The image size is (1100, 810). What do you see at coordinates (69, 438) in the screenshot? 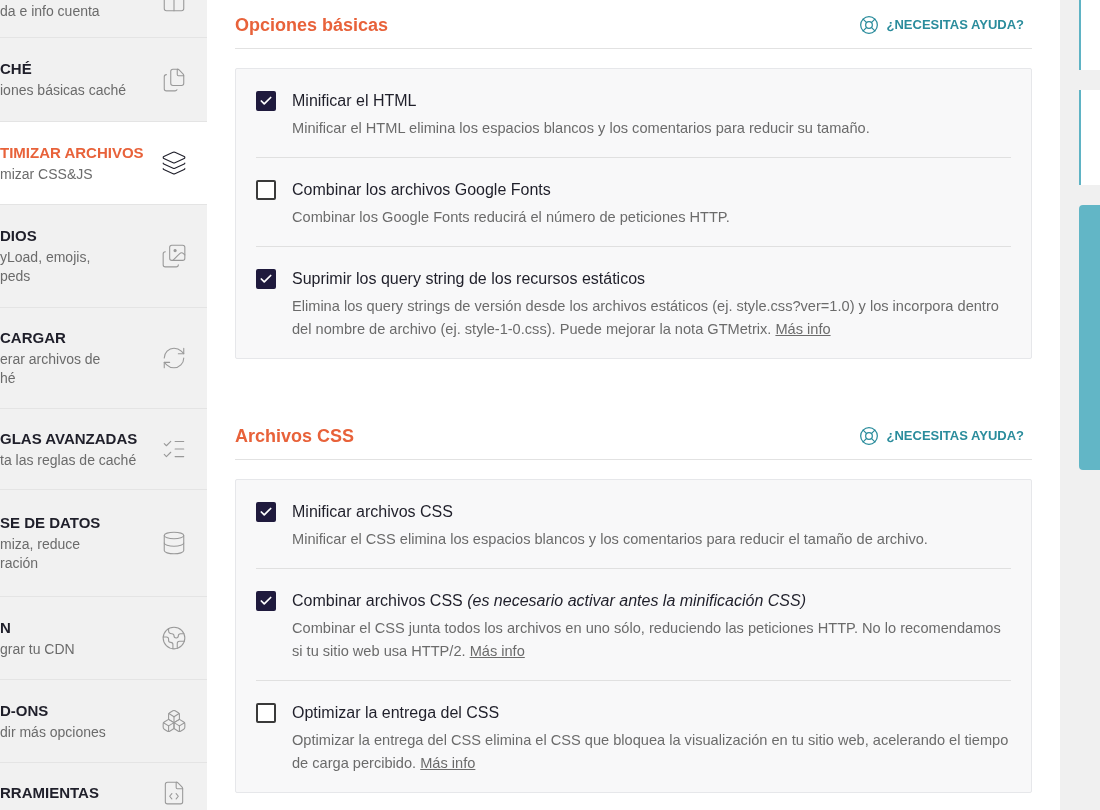
I see `sidebar-item-title: GLAS AVANZADAS` at bounding box center [69, 438].